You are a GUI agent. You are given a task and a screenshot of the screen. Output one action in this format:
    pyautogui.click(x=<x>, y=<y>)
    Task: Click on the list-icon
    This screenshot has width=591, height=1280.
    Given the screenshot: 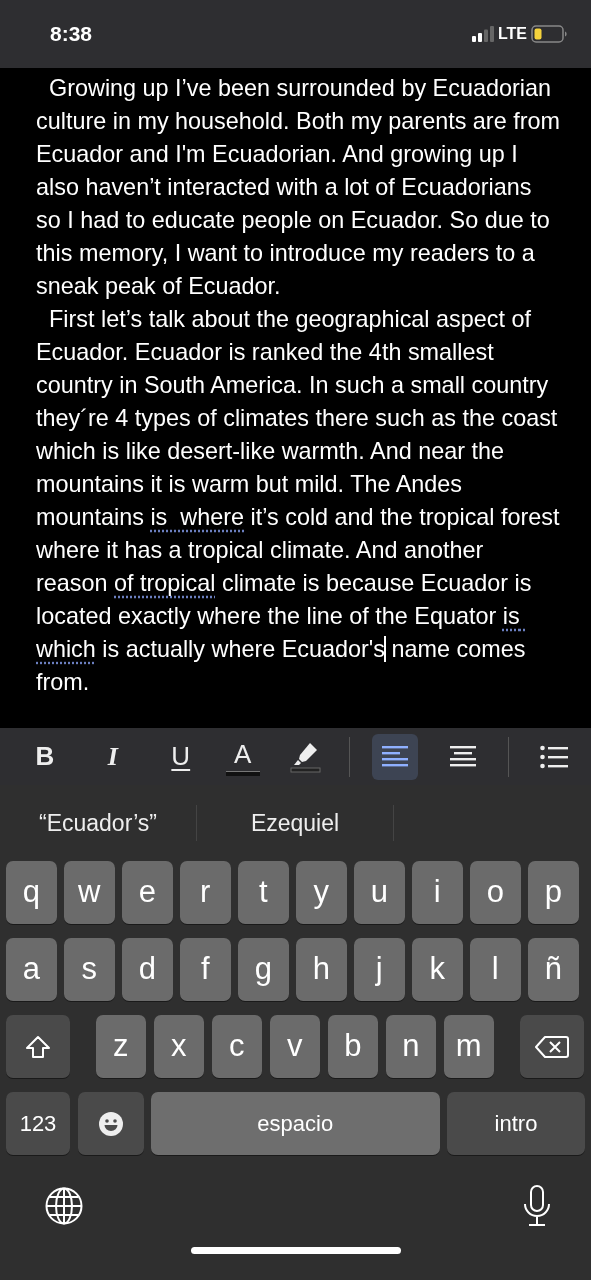 What is the action you would take?
    pyautogui.click(x=553, y=756)
    